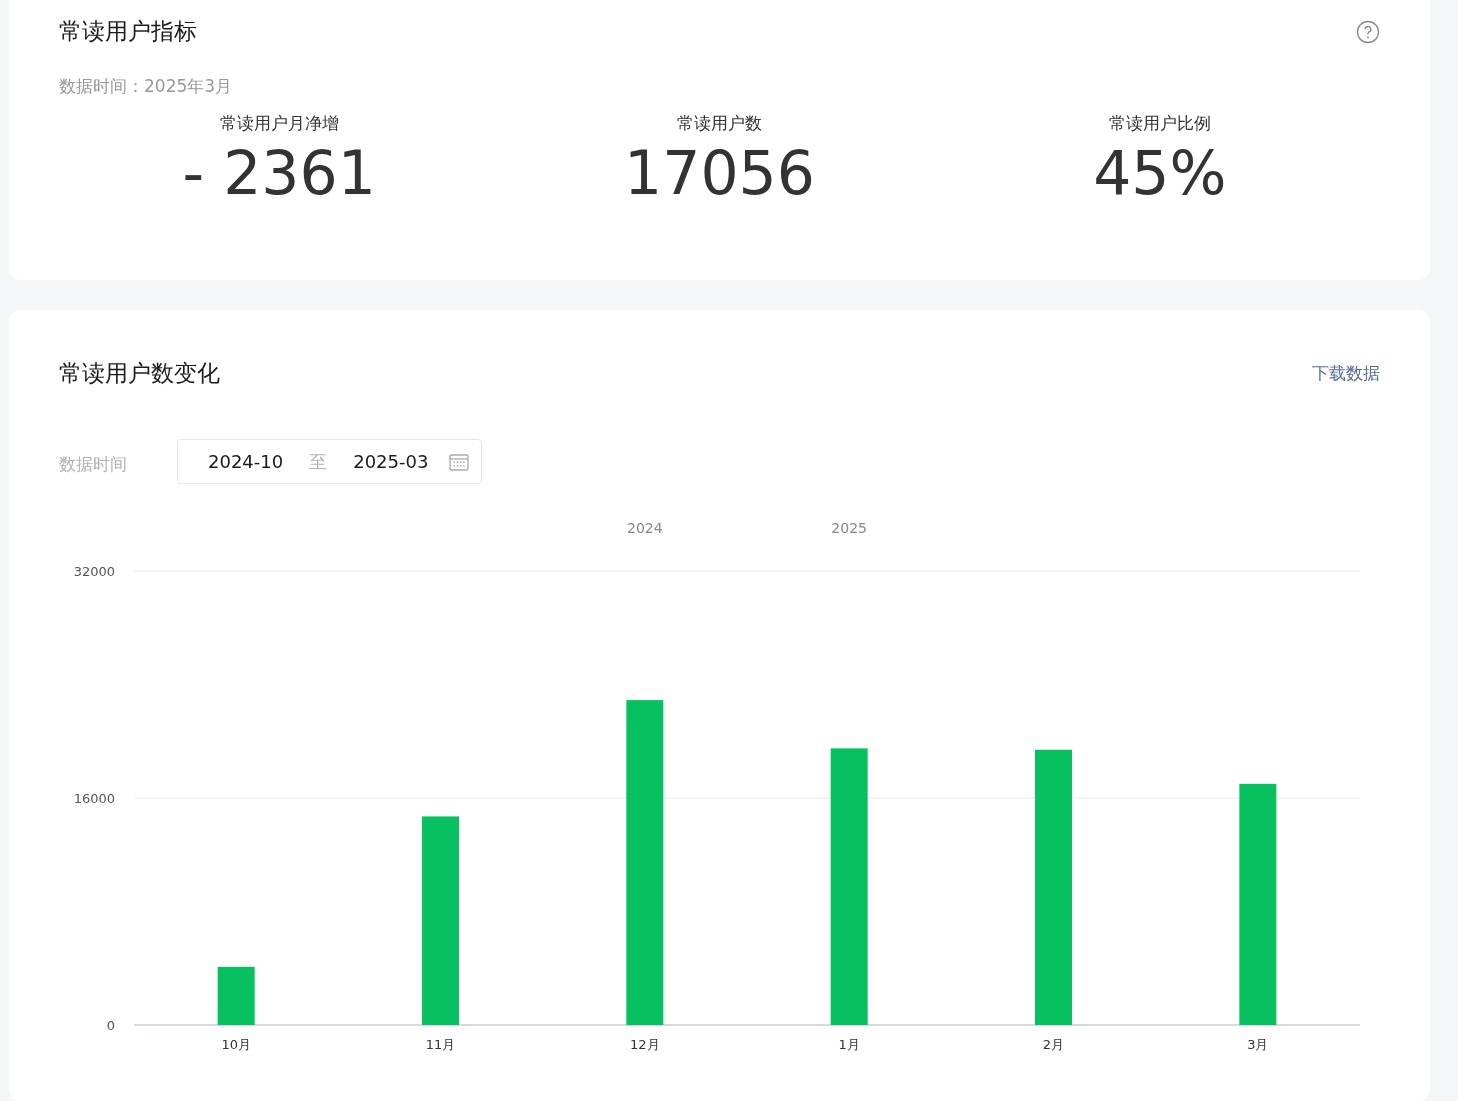 The width and height of the screenshot is (1458, 1101). I want to click on x-axis-label: 10月, so click(236, 1044).